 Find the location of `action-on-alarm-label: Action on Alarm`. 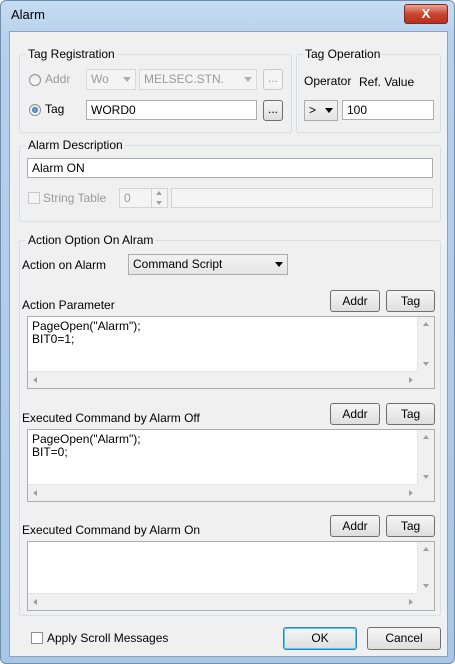

action-on-alarm-label: Action on Alarm is located at coordinates (64, 265).